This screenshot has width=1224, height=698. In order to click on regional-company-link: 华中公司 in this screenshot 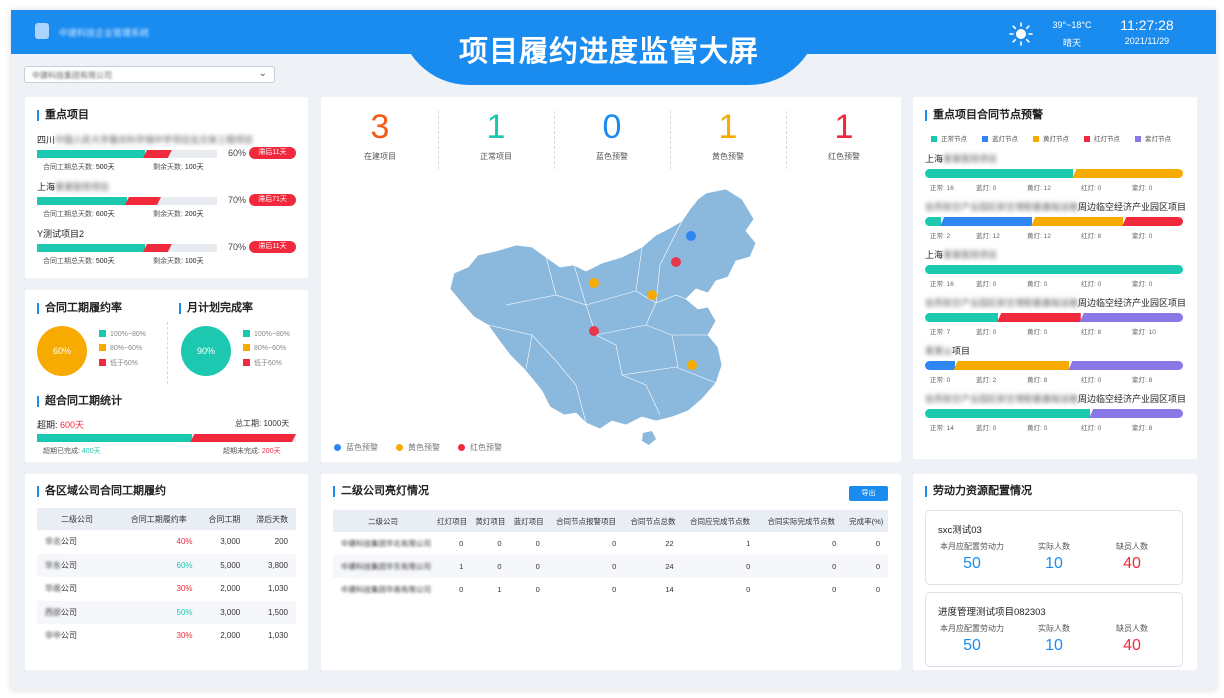, I will do `click(77, 636)`.